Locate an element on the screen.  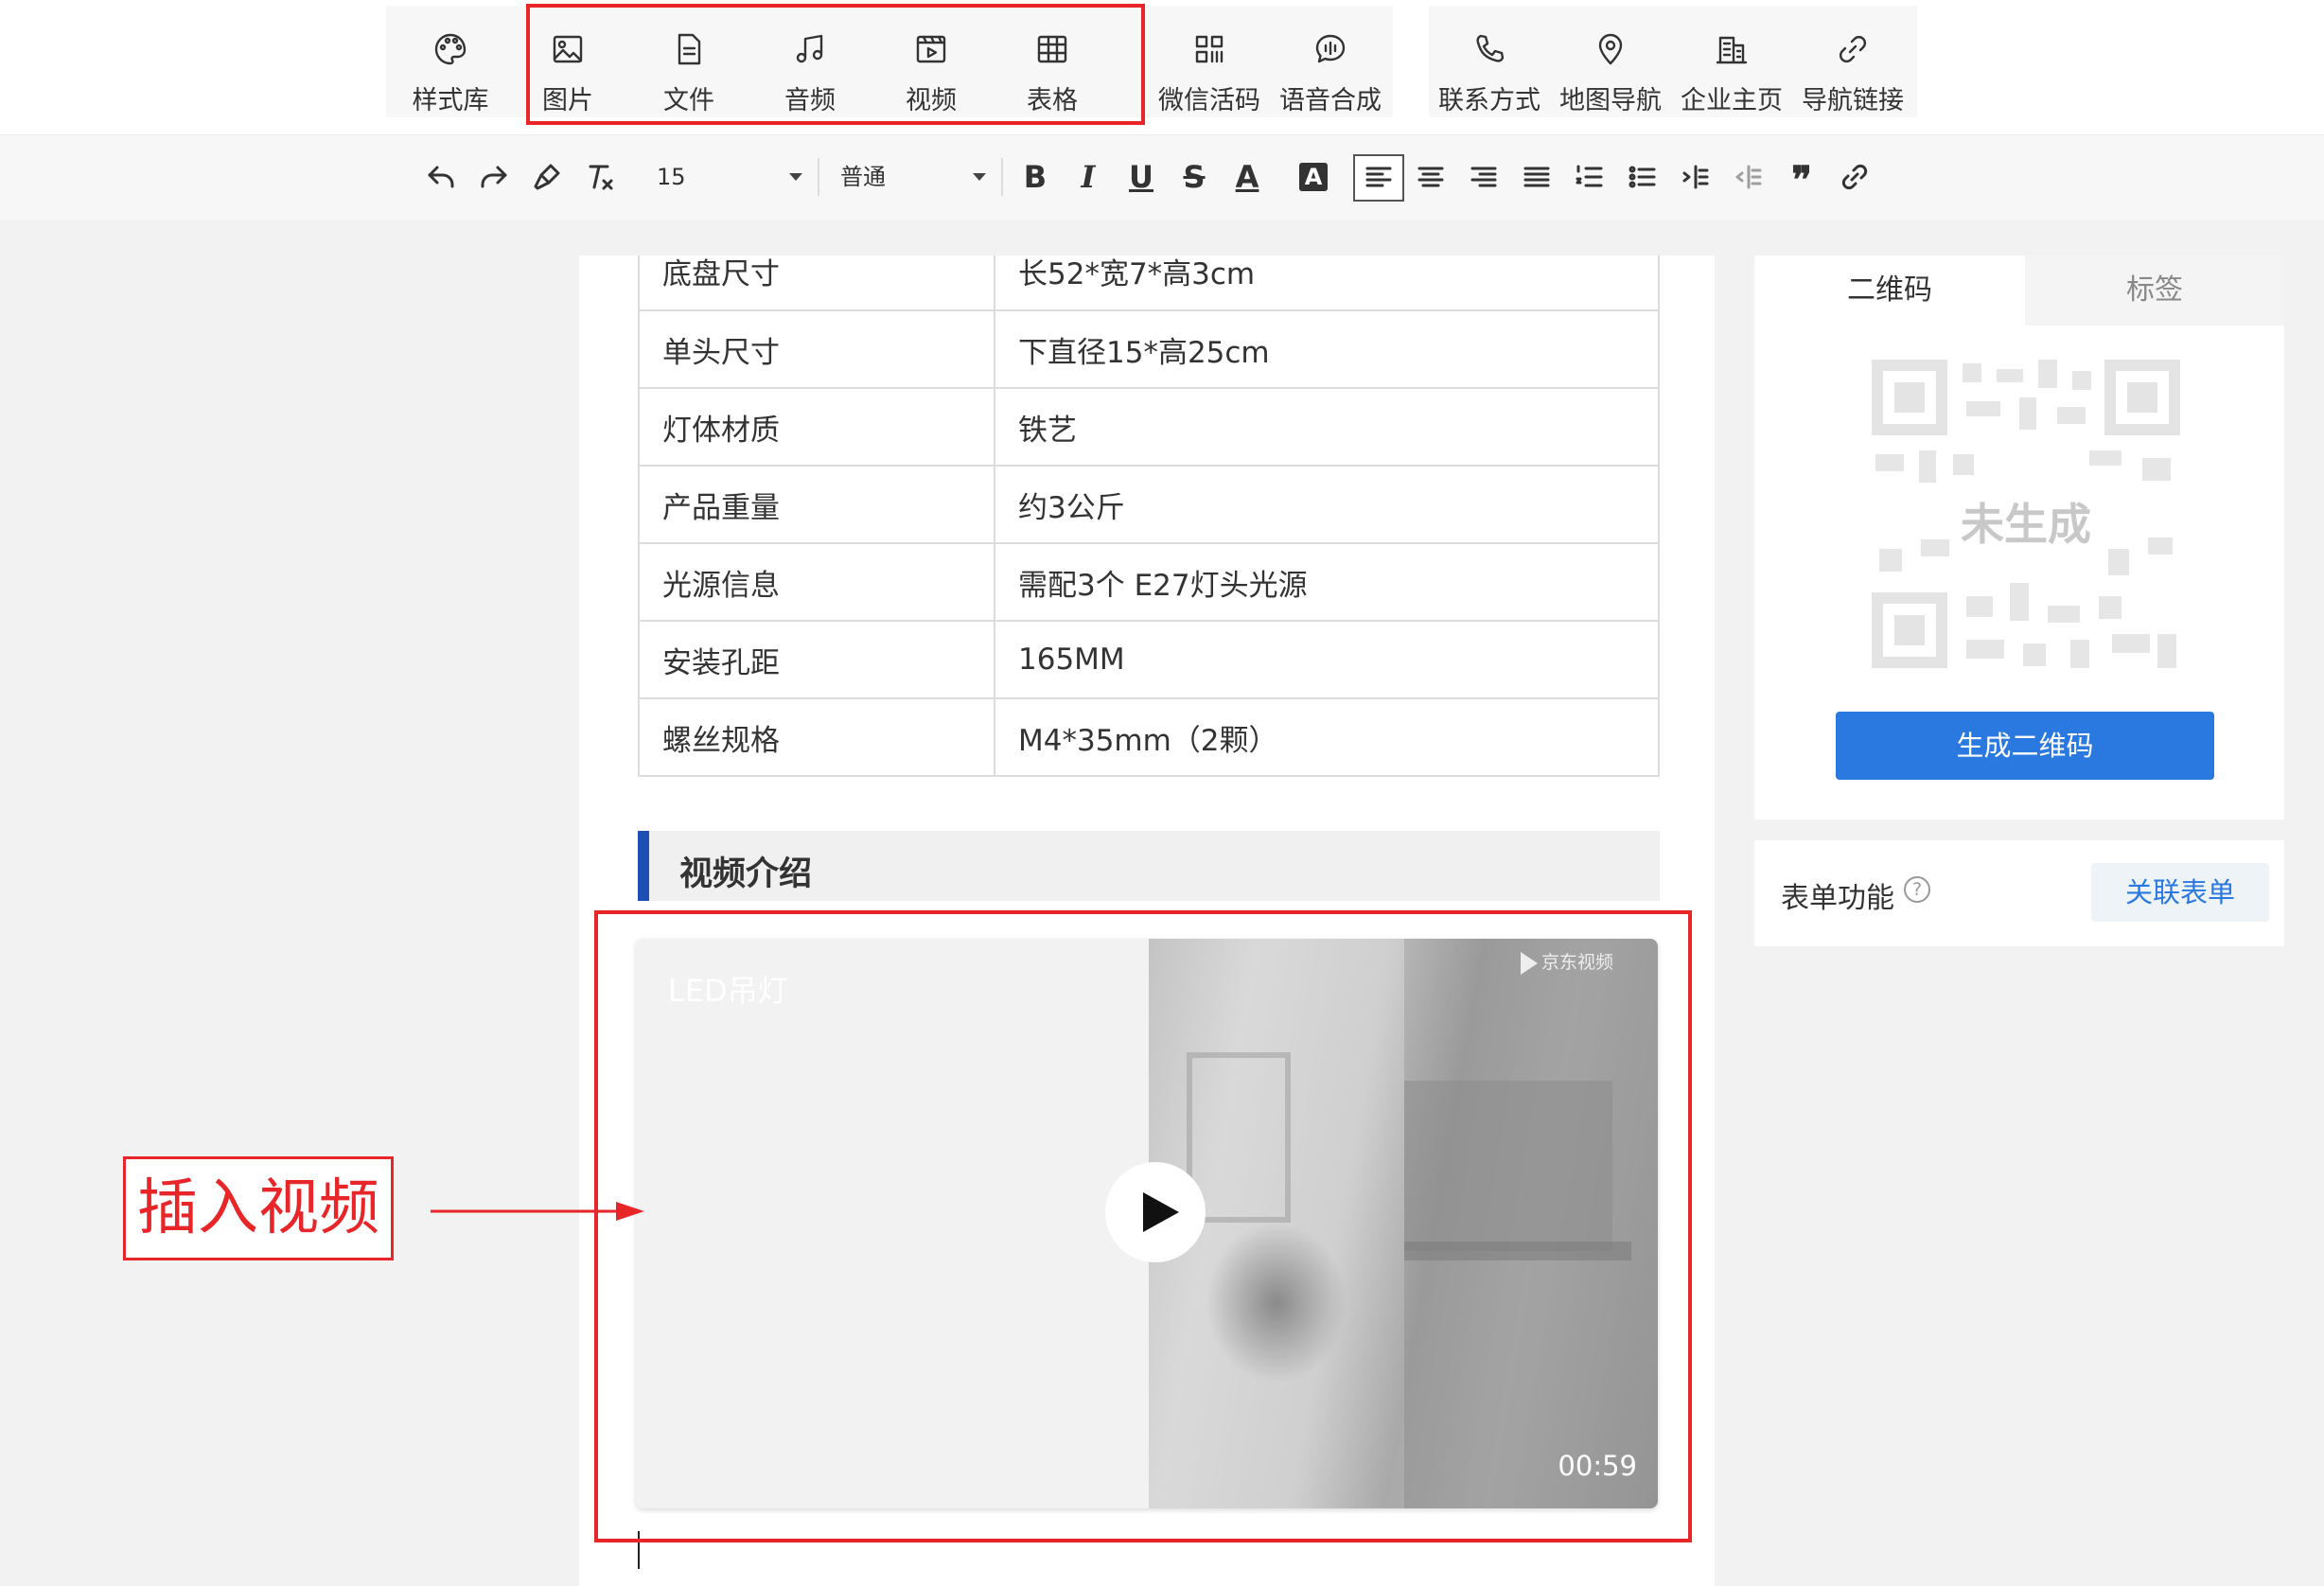
spec-key-cell: 底盘尺寸 is located at coordinates (816, 283).